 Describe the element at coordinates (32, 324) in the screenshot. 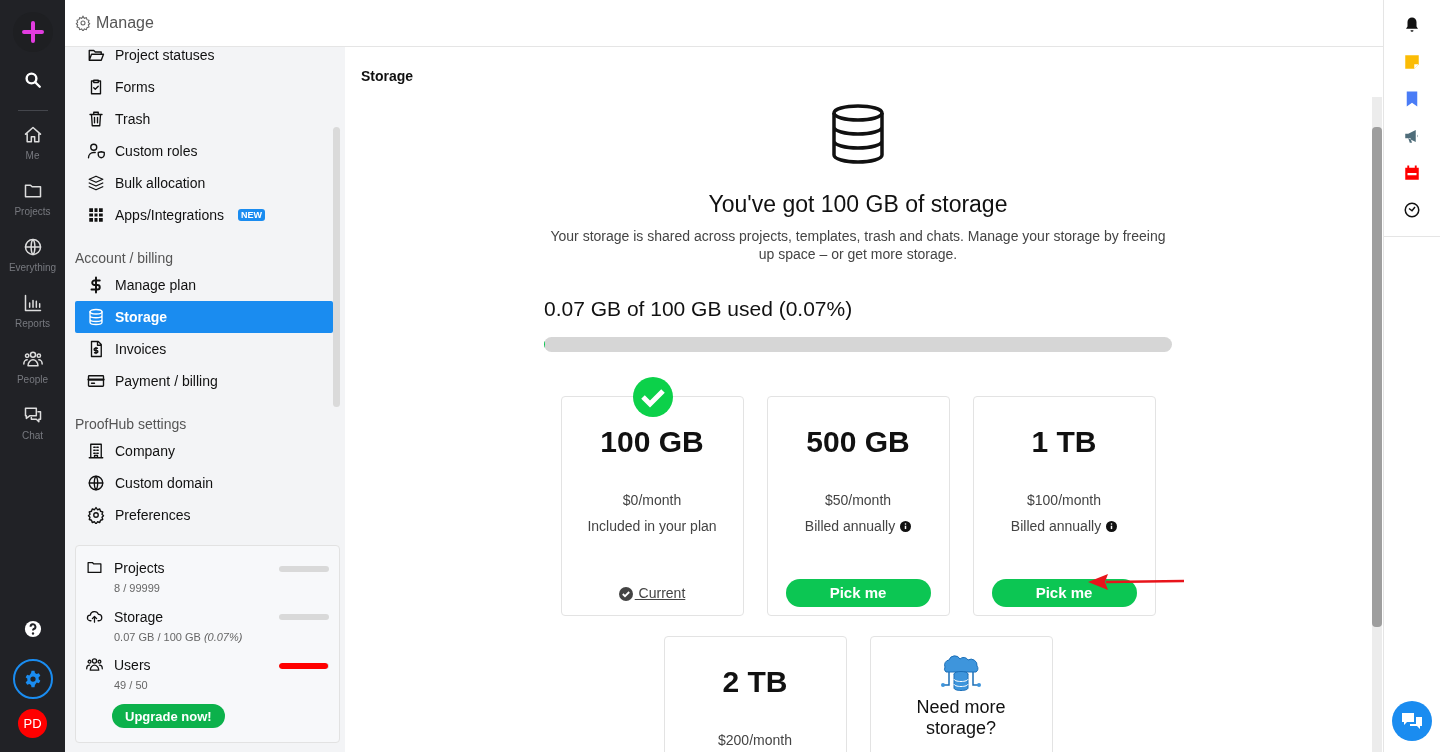

I see `nav-label: Reports` at that location.